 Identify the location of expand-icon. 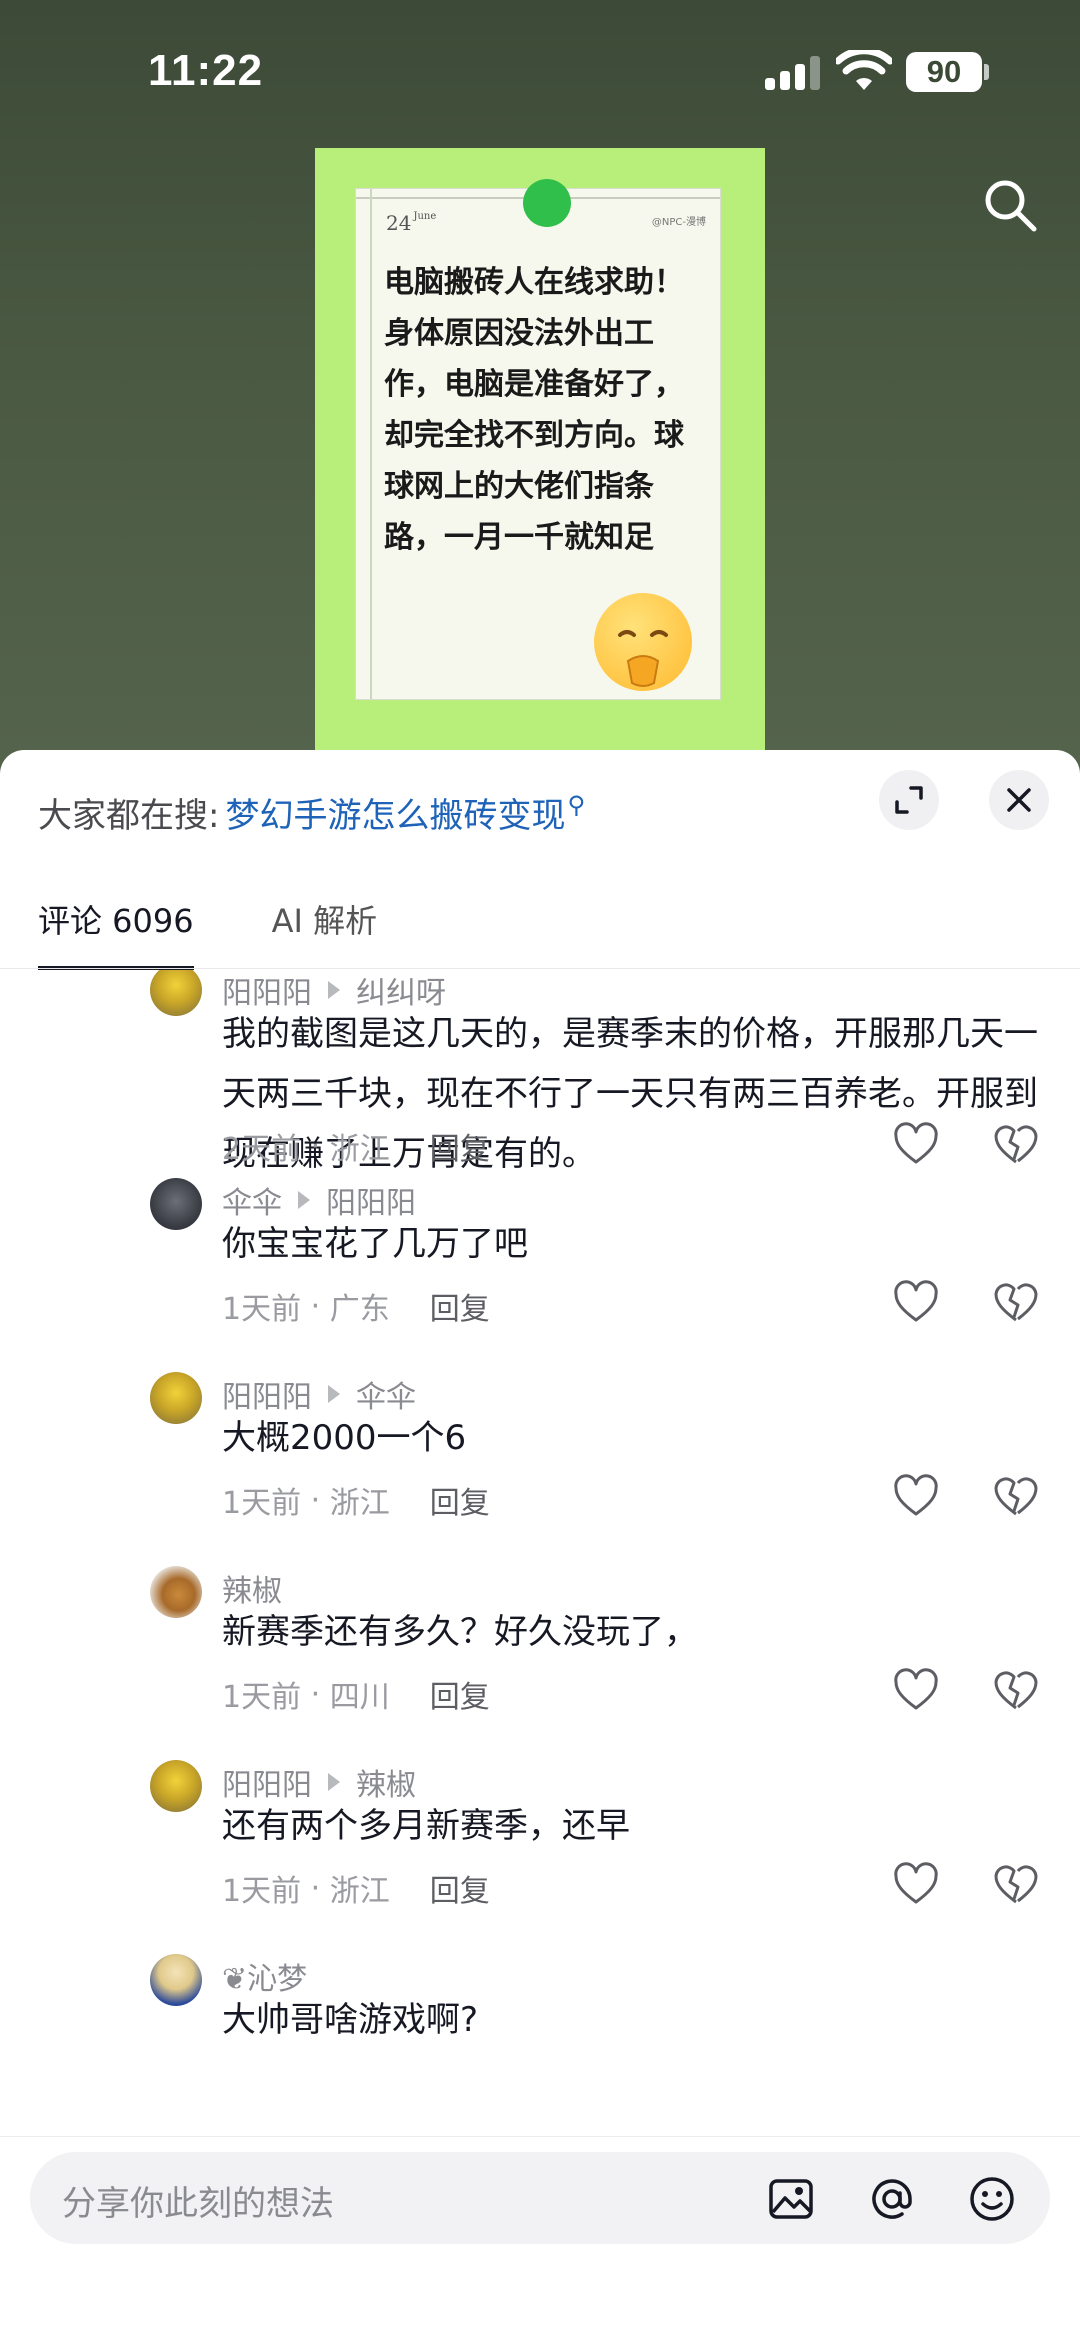
(909, 800).